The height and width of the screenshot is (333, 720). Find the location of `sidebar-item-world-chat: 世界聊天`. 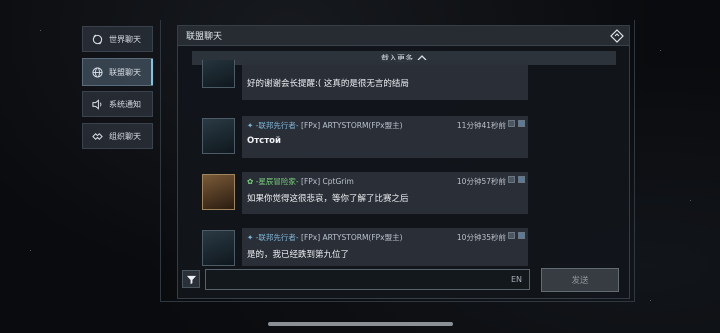

sidebar-item-world-chat: 世界聊天 is located at coordinates (117, 39).